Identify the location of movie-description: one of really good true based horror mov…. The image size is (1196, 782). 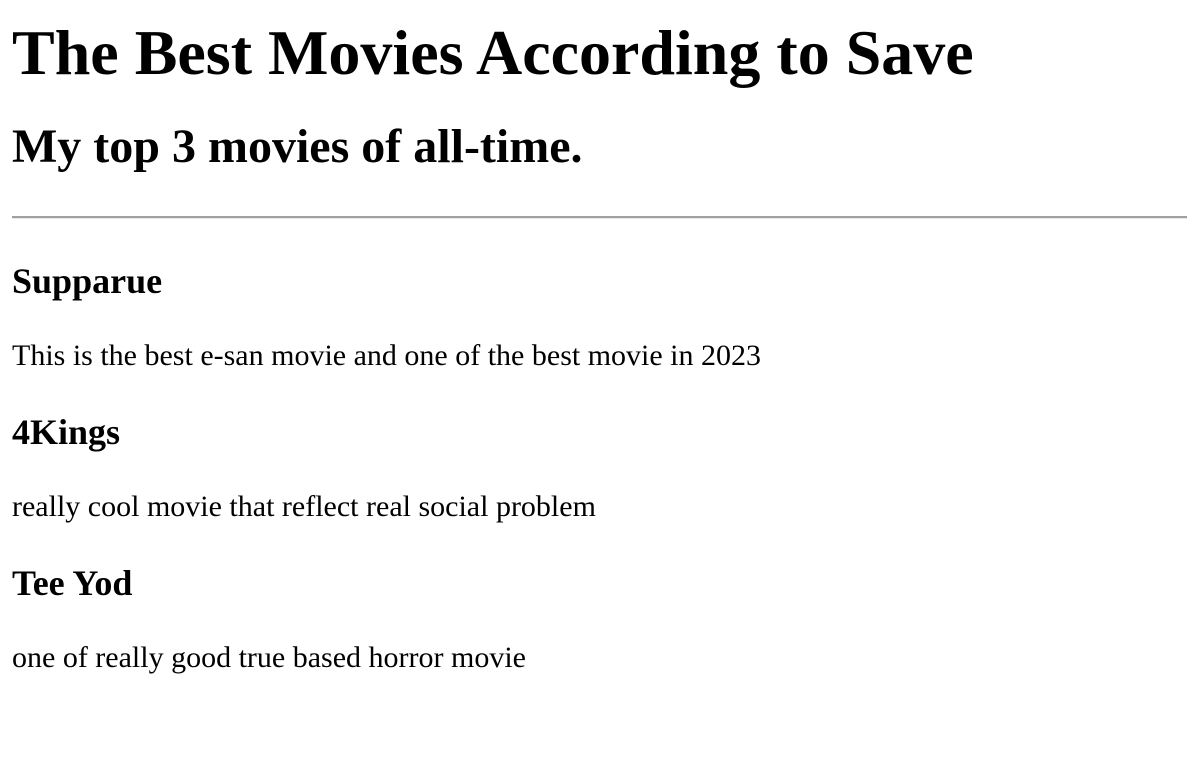
(269, 657).